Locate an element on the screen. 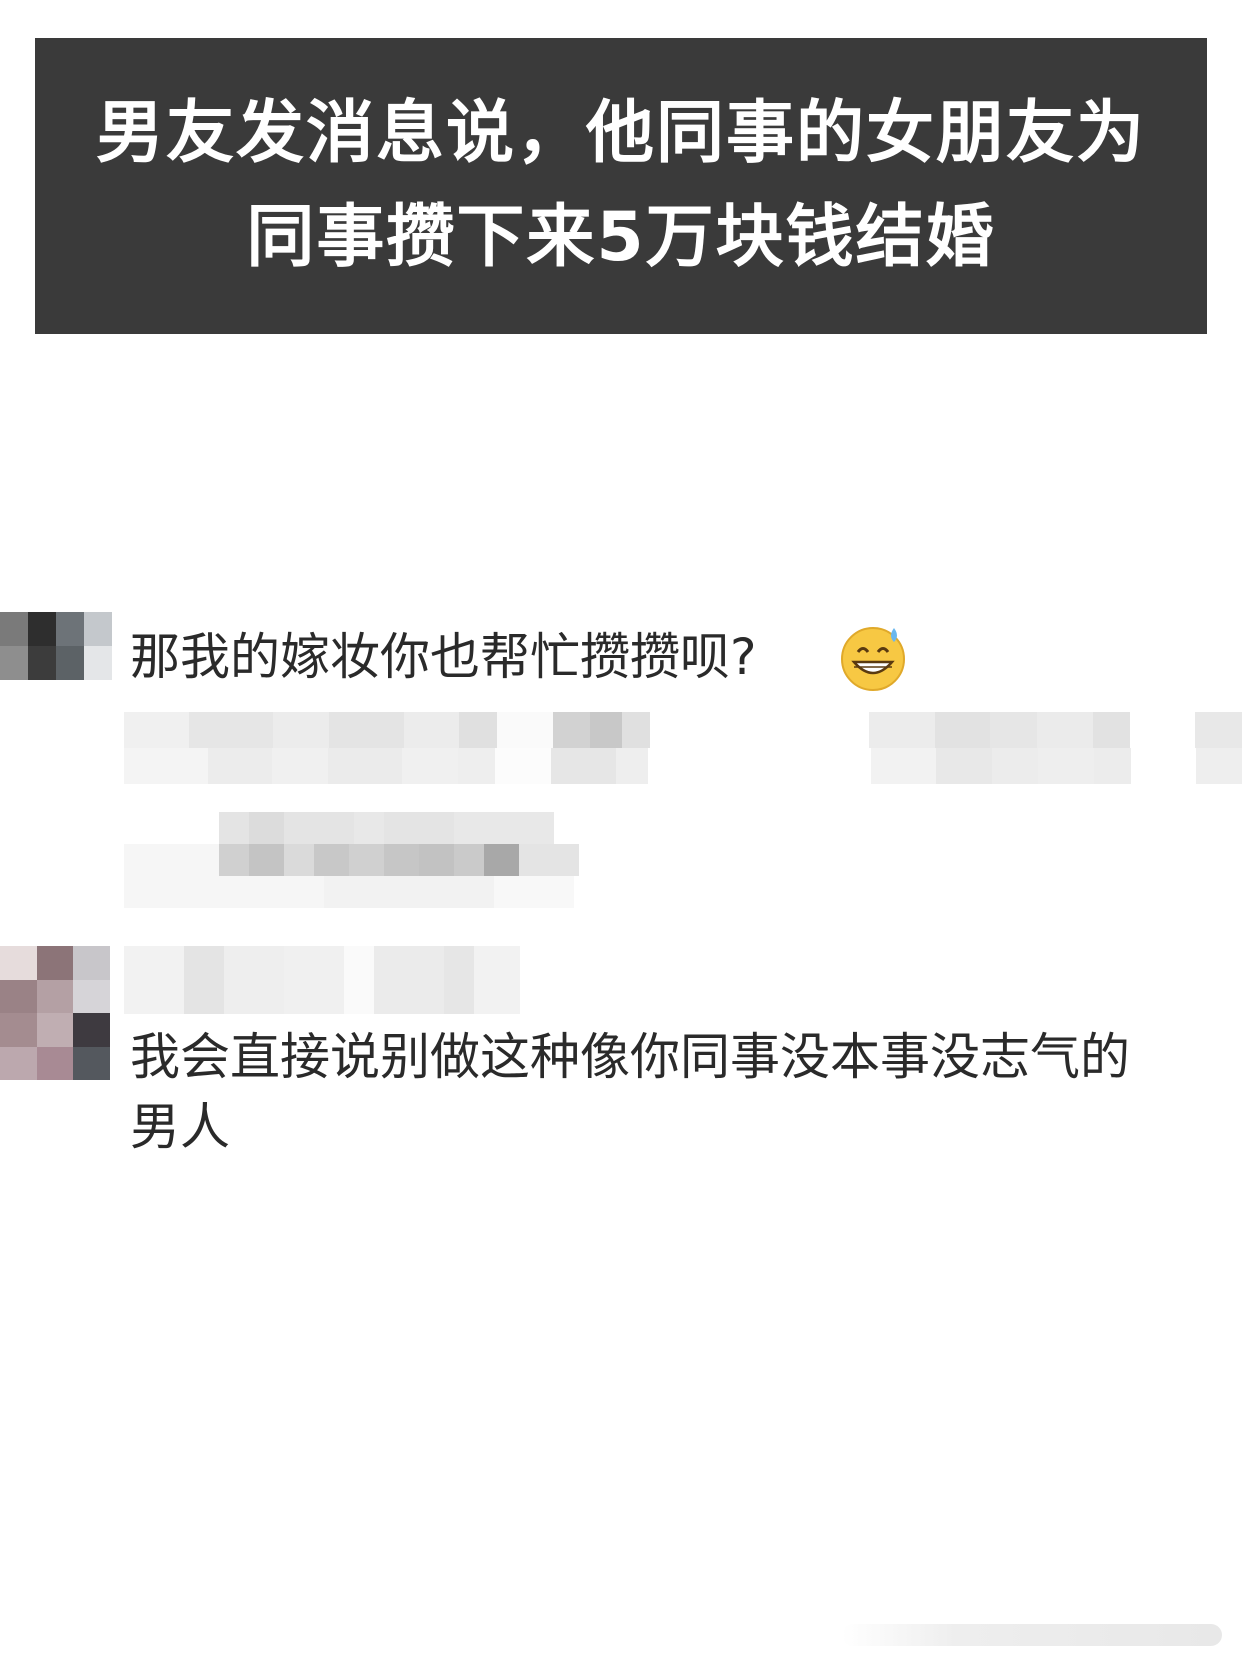 This screenshot has height=1660, width=1242. watermark is located at coordinates (1032, 1635).